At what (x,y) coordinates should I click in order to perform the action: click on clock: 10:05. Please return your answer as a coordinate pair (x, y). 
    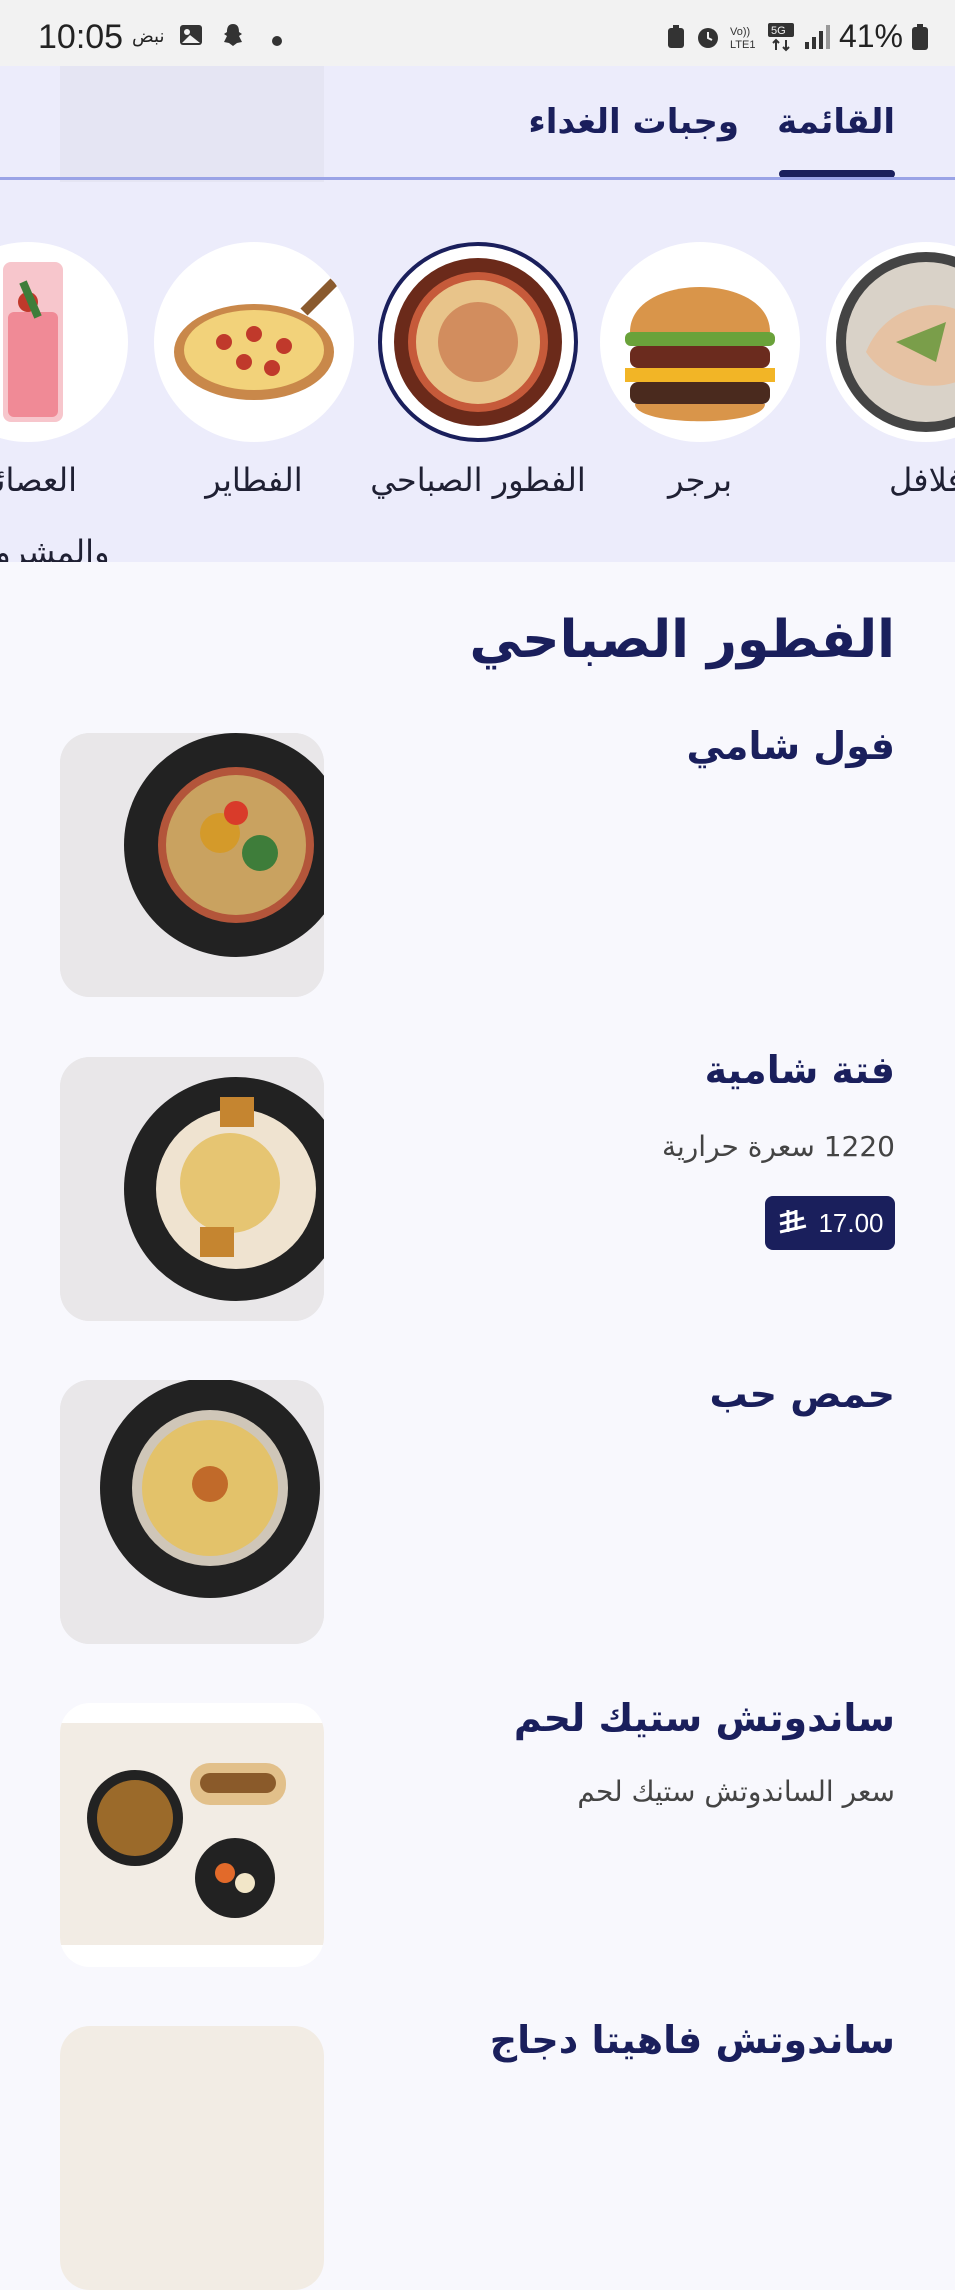
    Looking at the image, I should click on (81, 37).